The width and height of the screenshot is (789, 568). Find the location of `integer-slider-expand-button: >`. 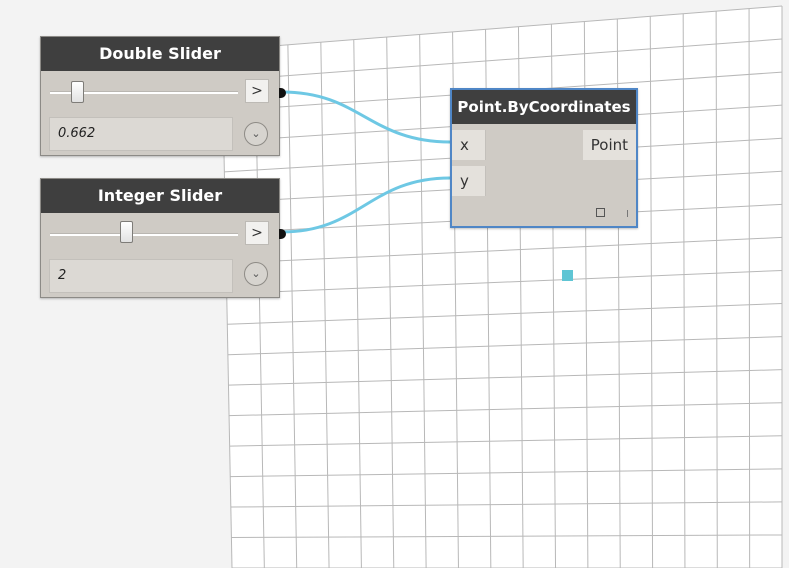

integer-slider-expand-button: > is located at coordinates (257, 233).